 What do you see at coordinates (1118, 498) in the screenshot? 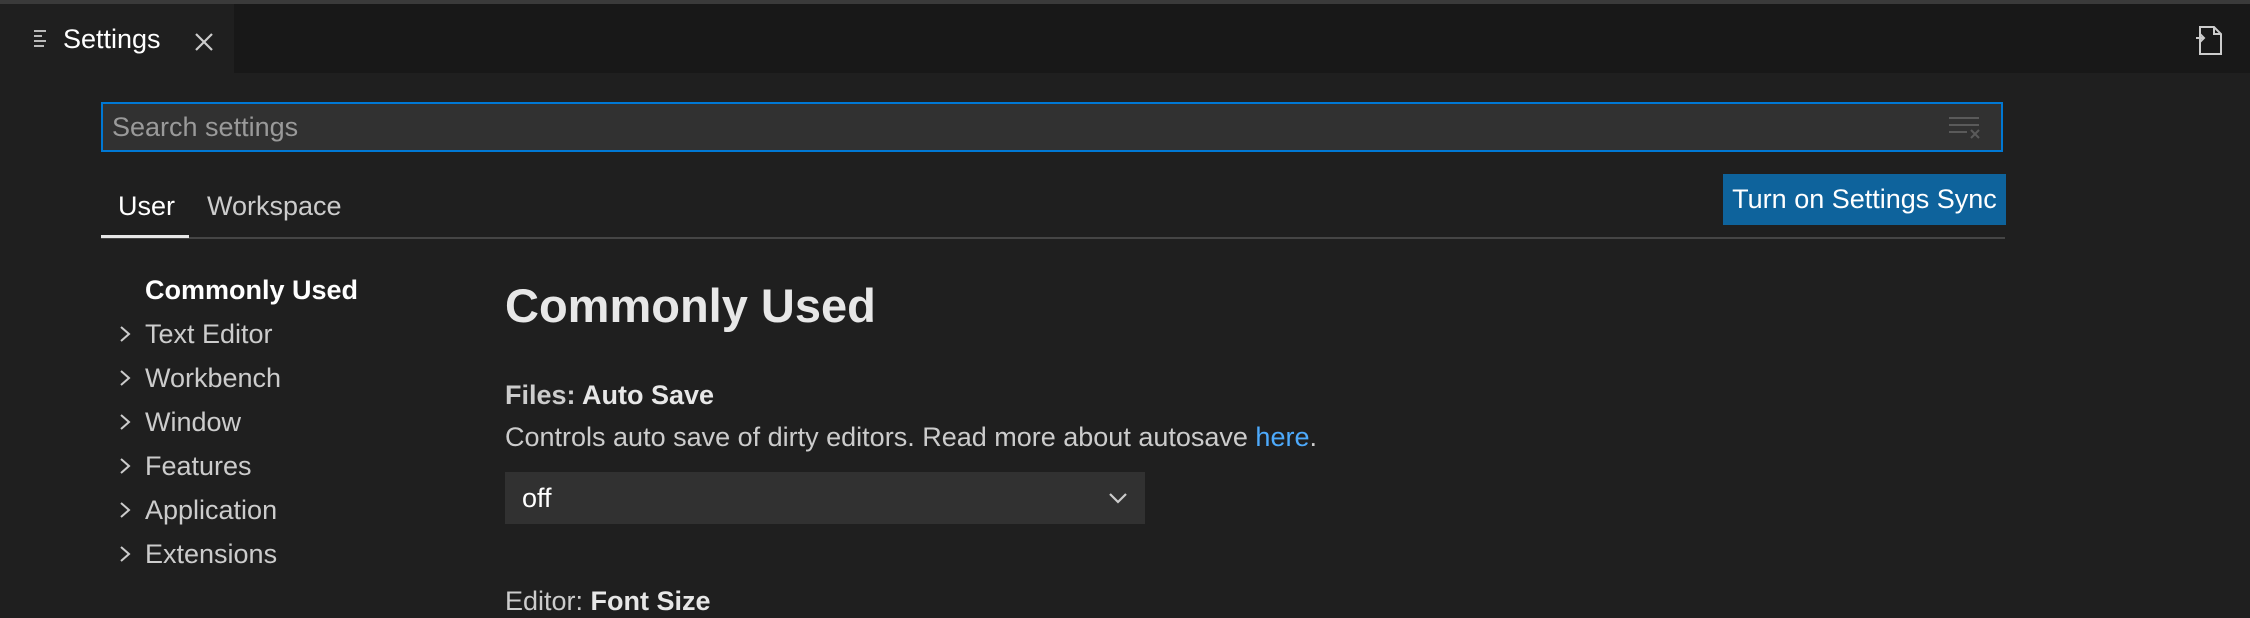
I see `chevron-down-icon` at bounding box center [1118, 498].